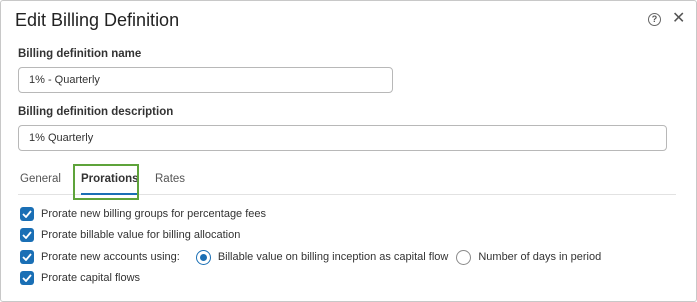  What do you see at coordinates (464, 257) in the screenshot?
I see `radio-number-of-days` at bounding box center [464, 257].